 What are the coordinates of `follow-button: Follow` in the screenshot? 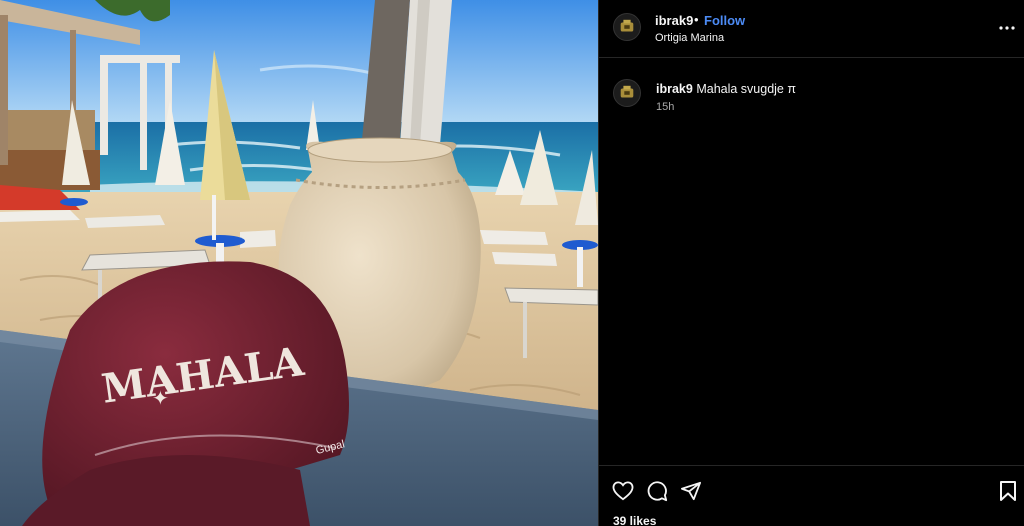 It's located at (724, 20).